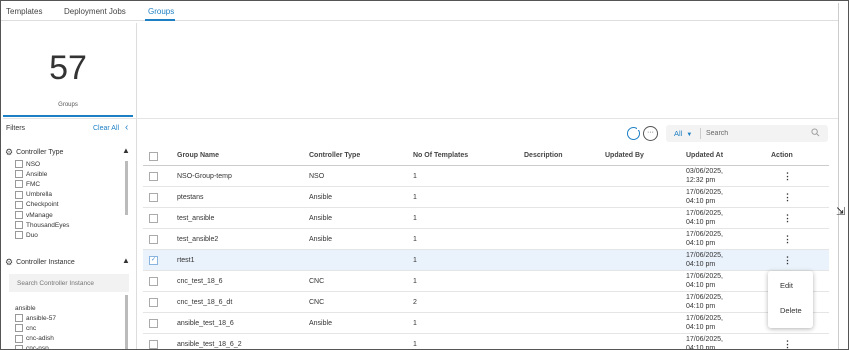  What do you see at coordinates (786, 285) in the screenshot?
I see `edit-menu-item: Edit` at bounding box center [786, 285].